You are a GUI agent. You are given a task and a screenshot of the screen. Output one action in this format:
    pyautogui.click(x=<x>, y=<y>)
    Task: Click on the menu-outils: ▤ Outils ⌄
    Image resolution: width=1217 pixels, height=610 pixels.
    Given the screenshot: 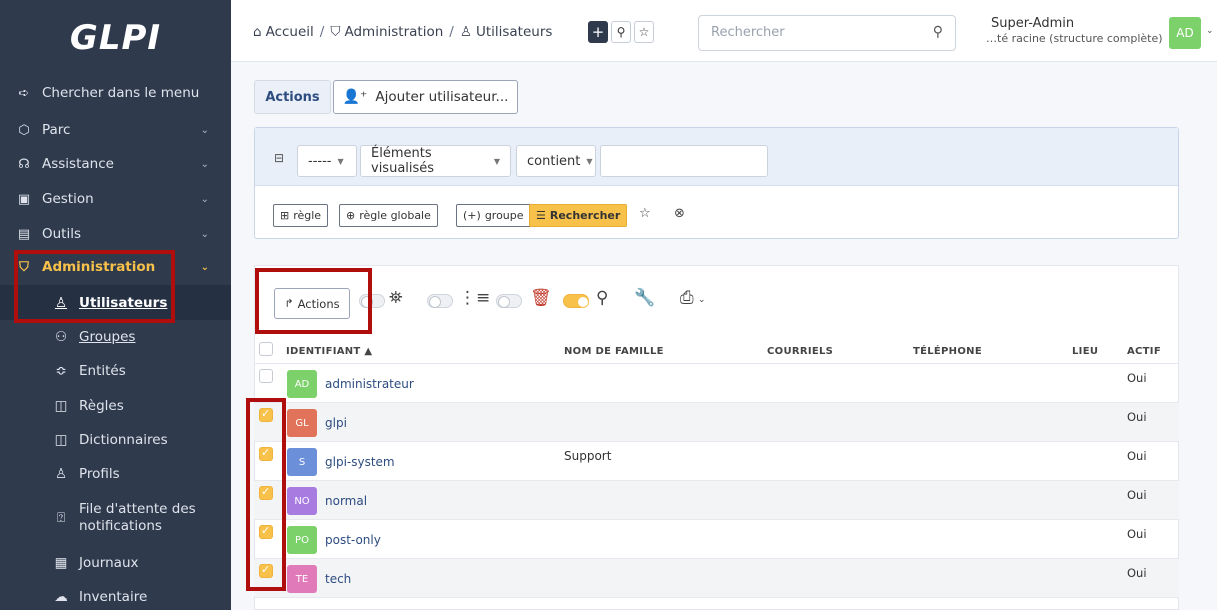 What is the action you would take?
    pyautogui.click(x=115, y=234)
    